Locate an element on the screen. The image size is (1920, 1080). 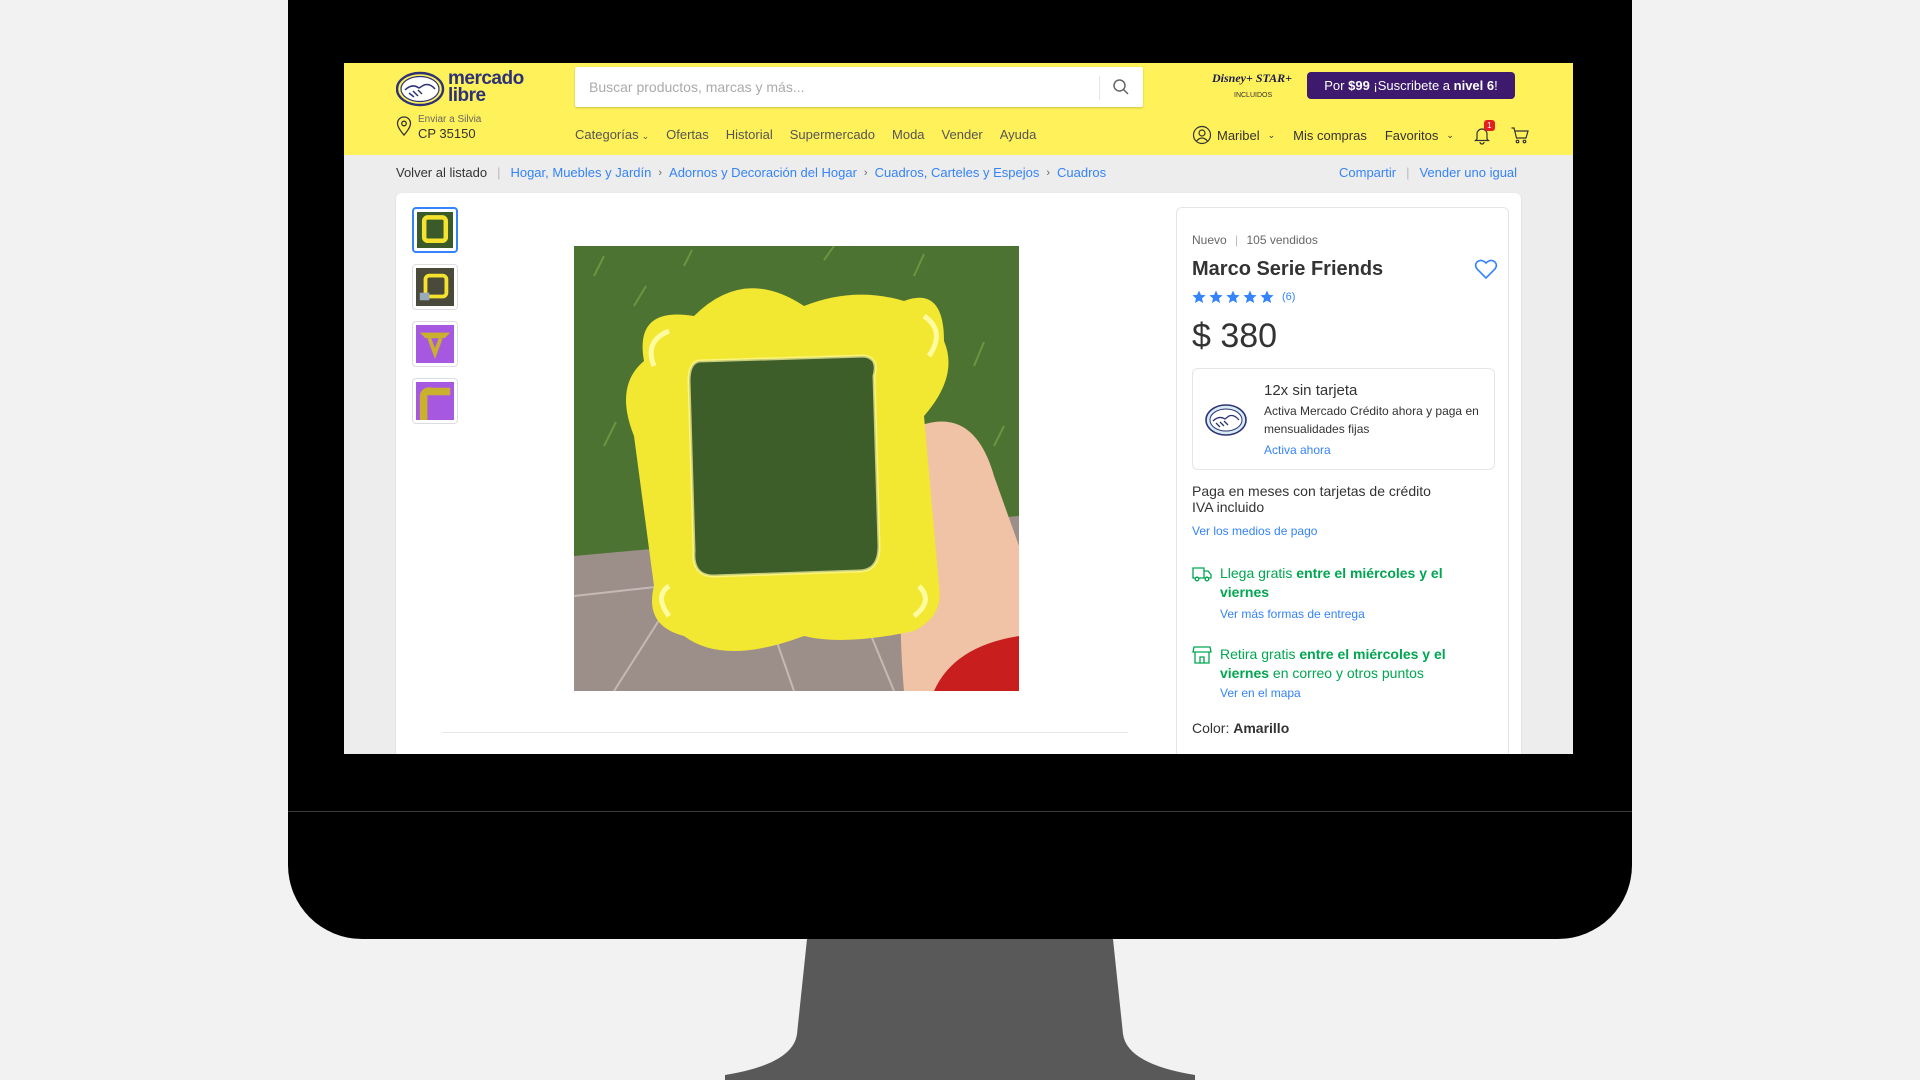
promo-suffix: ! is located at coordinates (1496, 85).